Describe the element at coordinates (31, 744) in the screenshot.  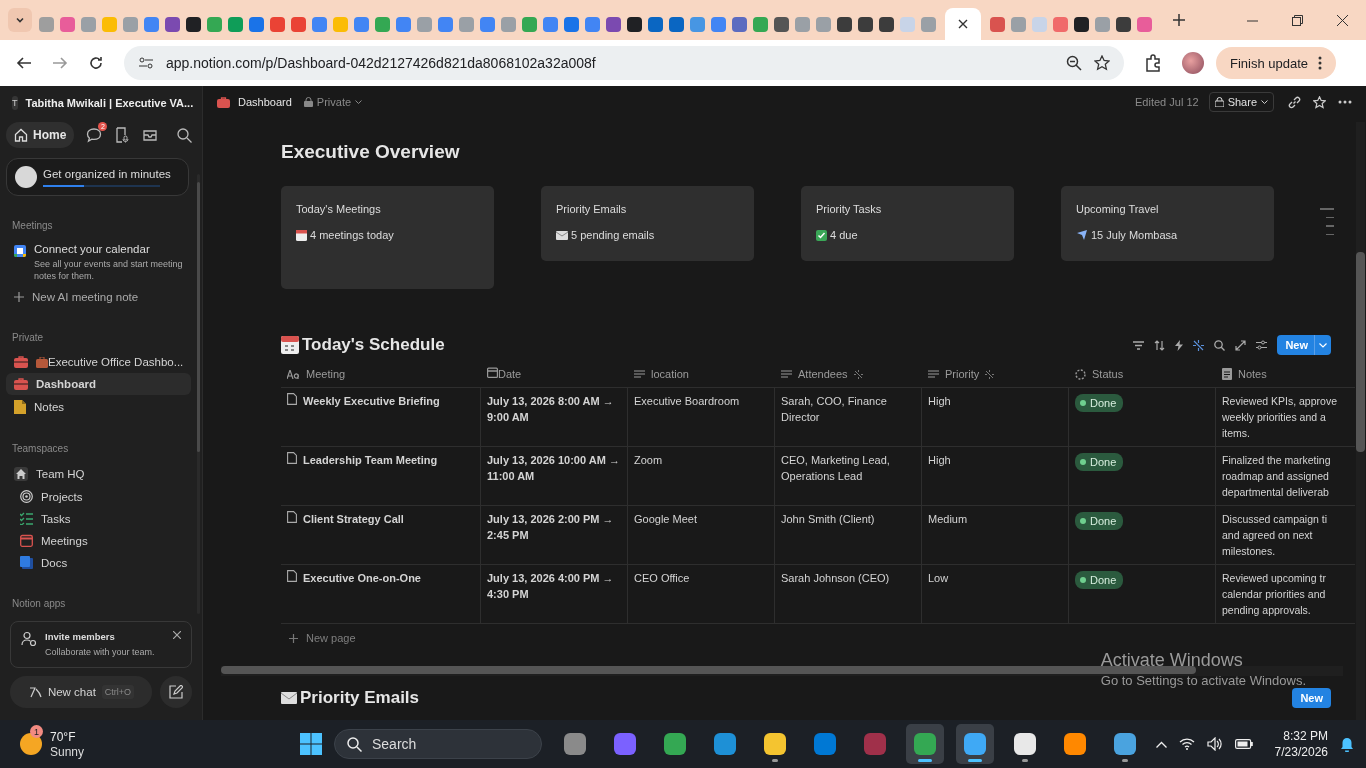
I see `weather-icon` at that location.